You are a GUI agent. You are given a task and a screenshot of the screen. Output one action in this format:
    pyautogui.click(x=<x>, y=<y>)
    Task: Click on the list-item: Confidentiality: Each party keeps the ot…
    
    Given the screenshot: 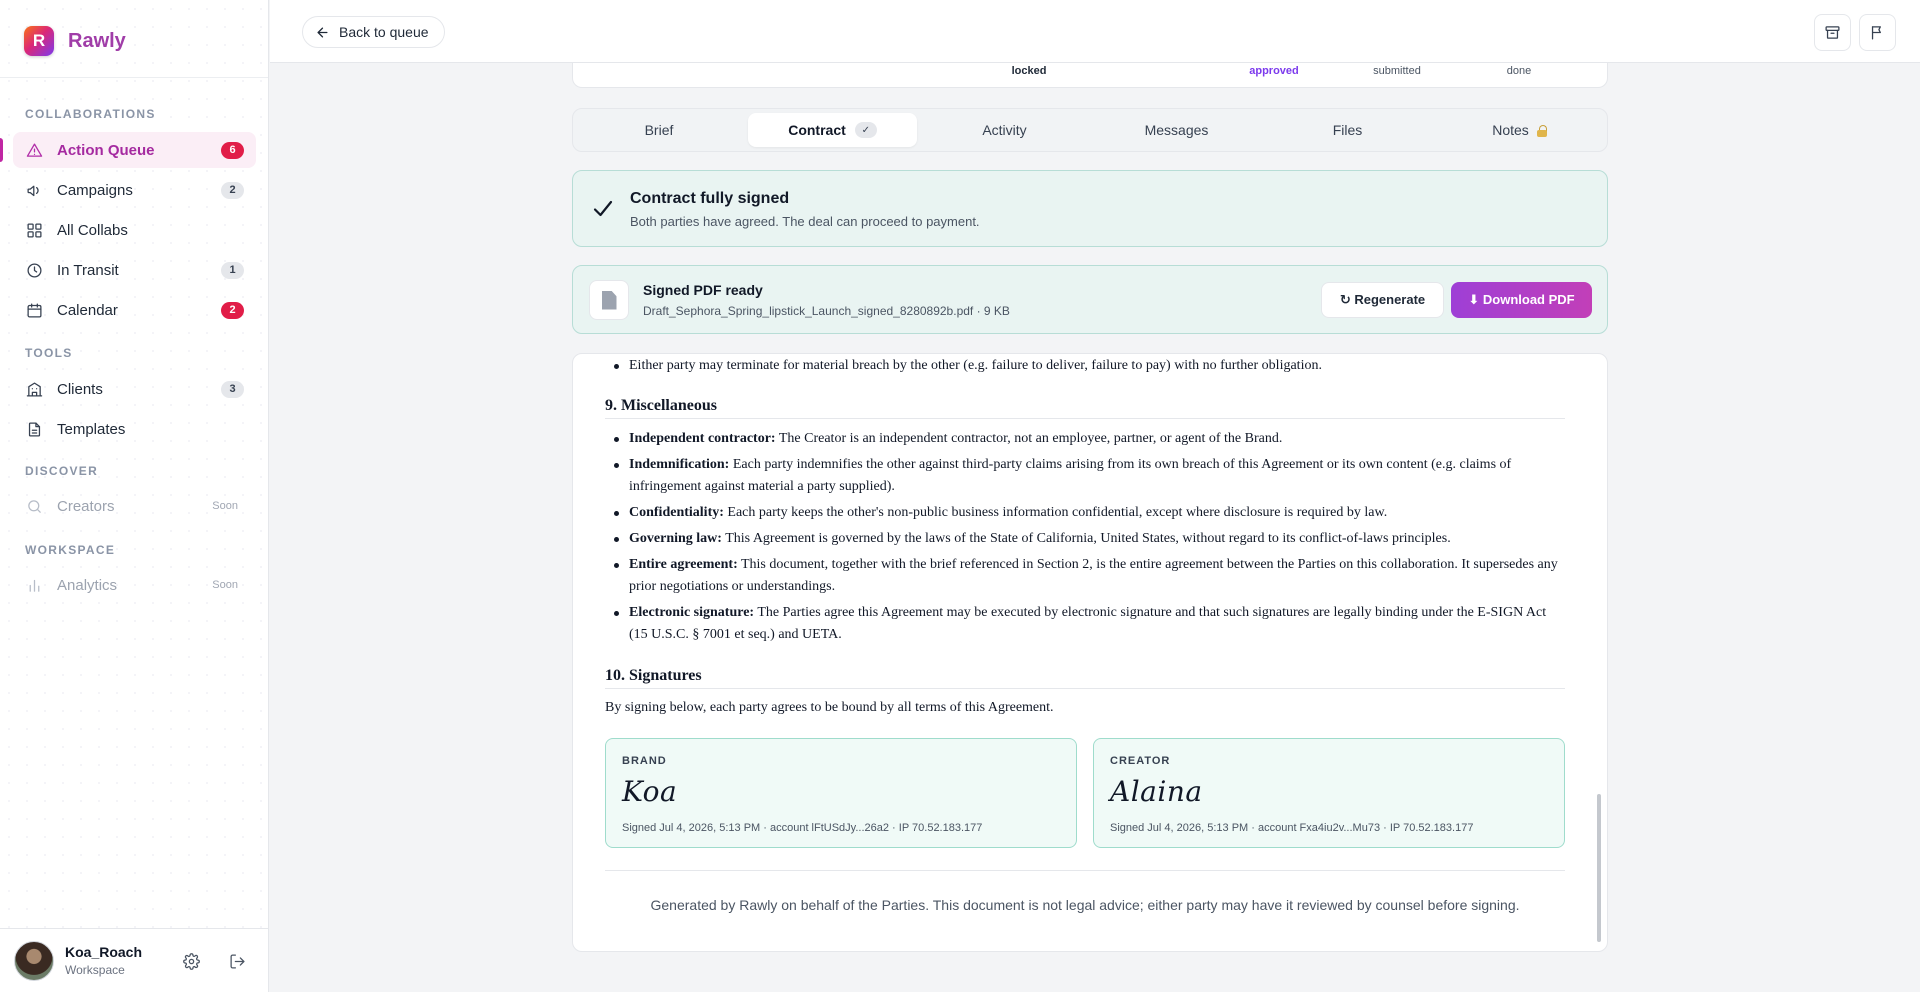 What is the action you would take?
    pyautogui.click(x=1085, y=513)
    